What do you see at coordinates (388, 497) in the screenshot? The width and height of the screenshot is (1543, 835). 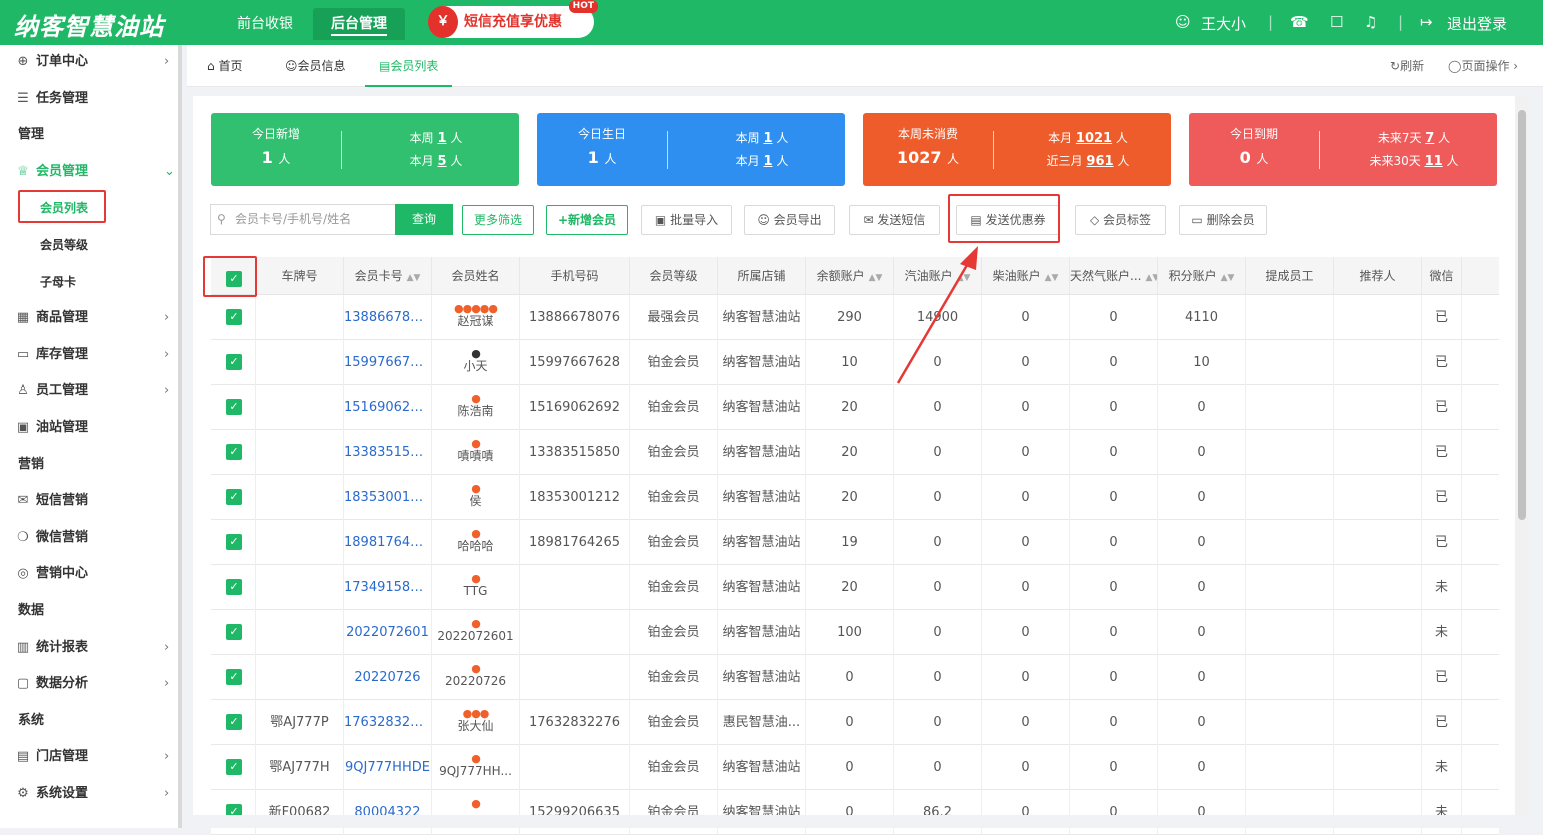 I see `member-card-link: 18353001212` at bounding box center [388, 497].